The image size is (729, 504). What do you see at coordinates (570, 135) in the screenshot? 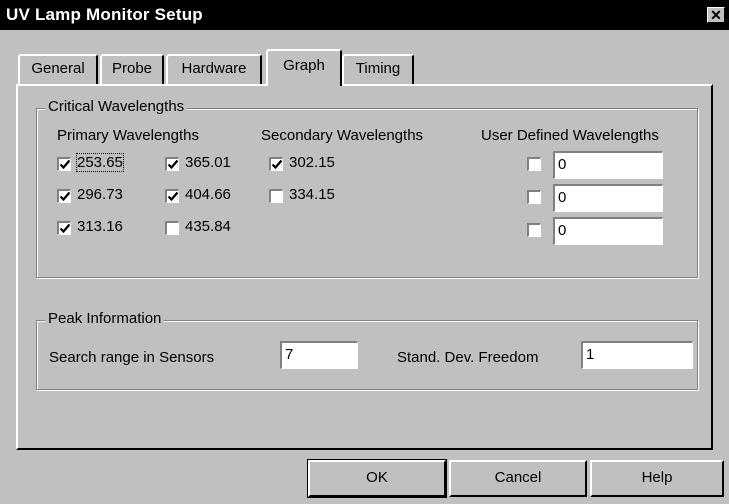
I see `user-wavelengths-heading: User Defined Wavelengths` at bounding box center [570, 135].